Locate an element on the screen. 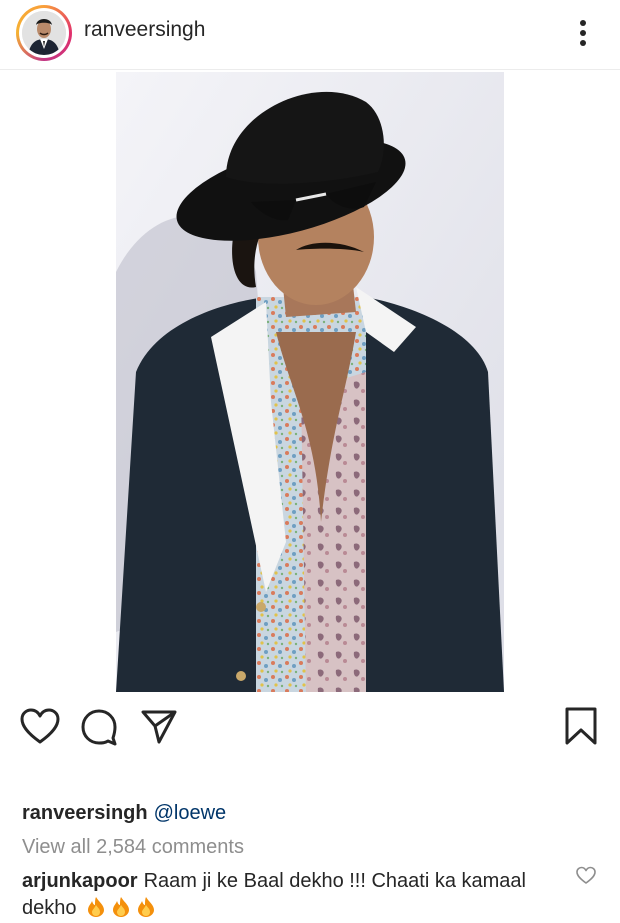  comment-username: arjunkapoor is located at coordinates (80, 881).